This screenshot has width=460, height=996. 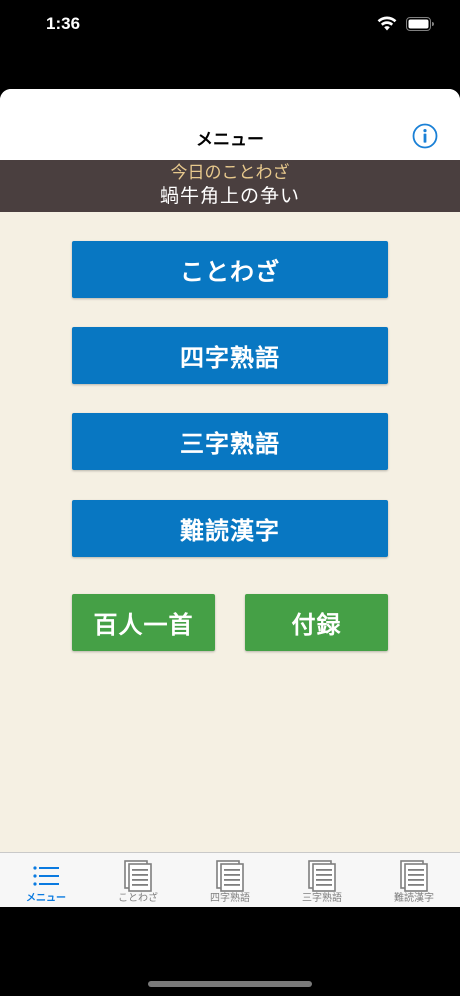 I want to click on tab-menu: メニュー, so click(x=46, y=880).